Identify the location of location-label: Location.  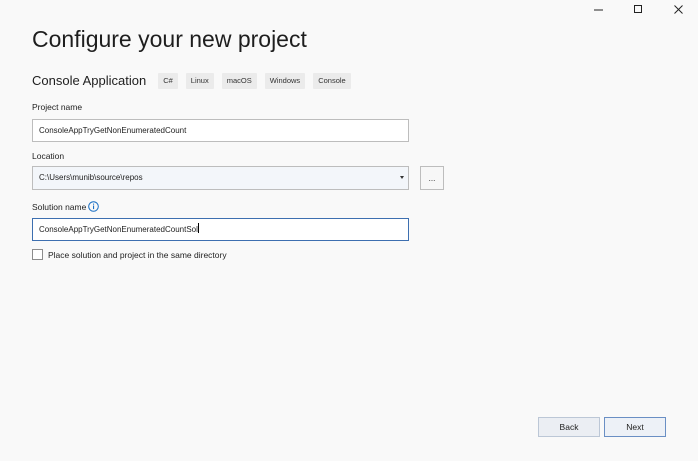
(48, 156).